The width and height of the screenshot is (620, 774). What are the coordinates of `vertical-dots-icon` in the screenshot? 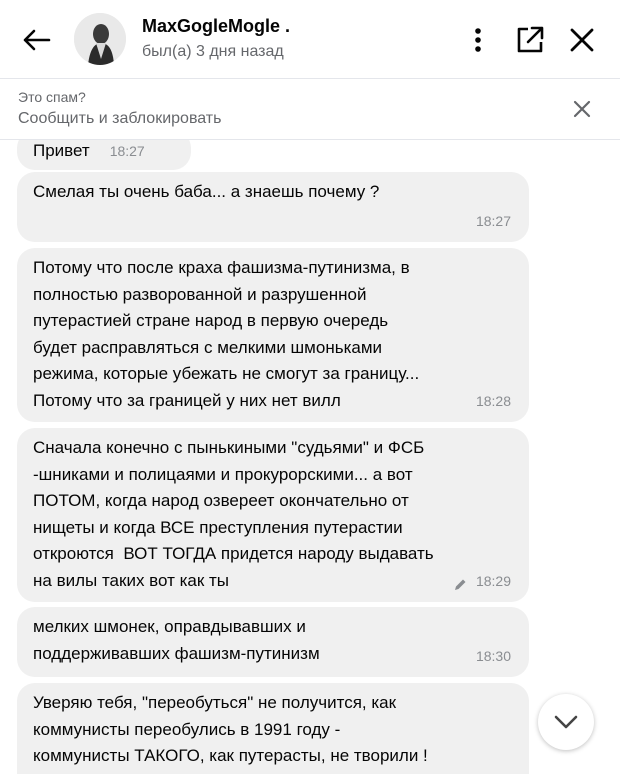 It's located at (478, 40).